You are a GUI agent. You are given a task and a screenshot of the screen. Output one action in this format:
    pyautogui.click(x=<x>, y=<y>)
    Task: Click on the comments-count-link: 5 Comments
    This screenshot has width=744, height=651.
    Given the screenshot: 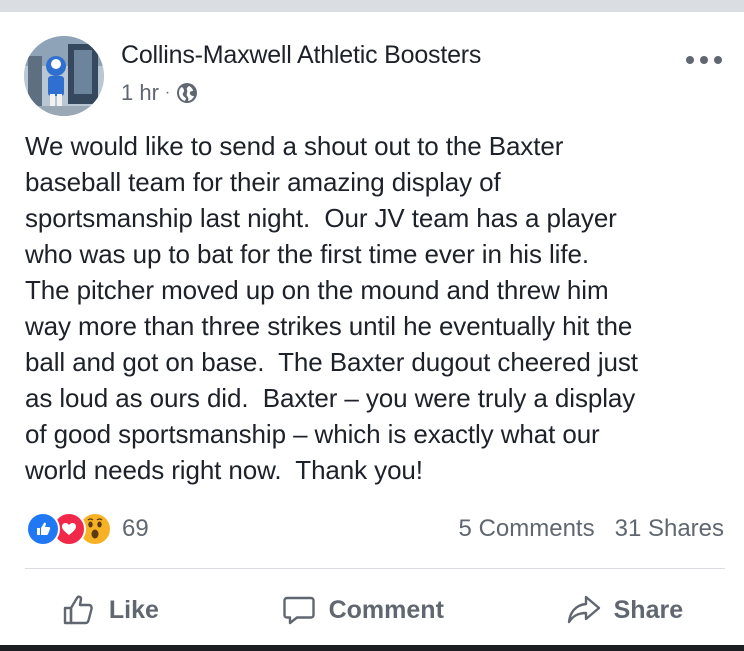 What is the action you would take?
    pyautogui.click(x=527, y=529)
    